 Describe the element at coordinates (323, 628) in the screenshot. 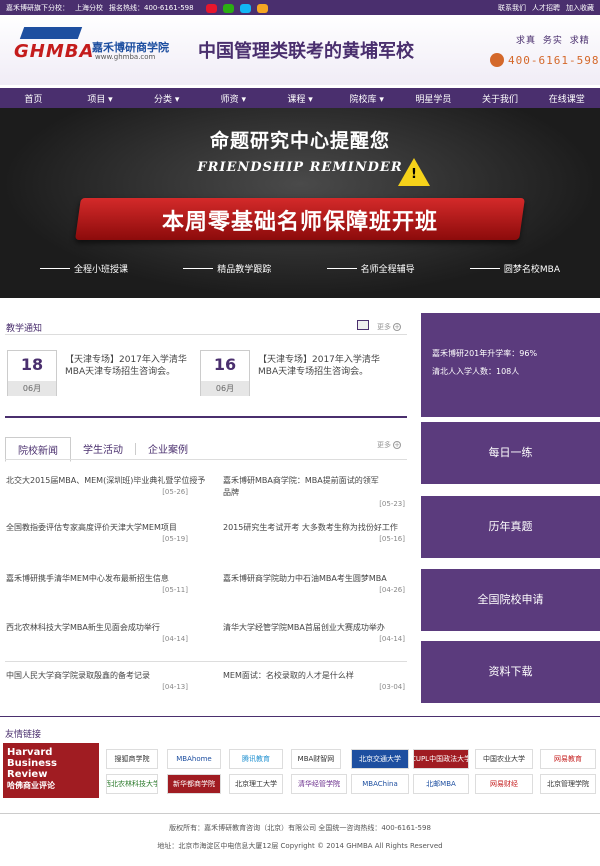

I see `news-title: 清华大学经管学院MBA首届创业大赛成功举办` at that location.